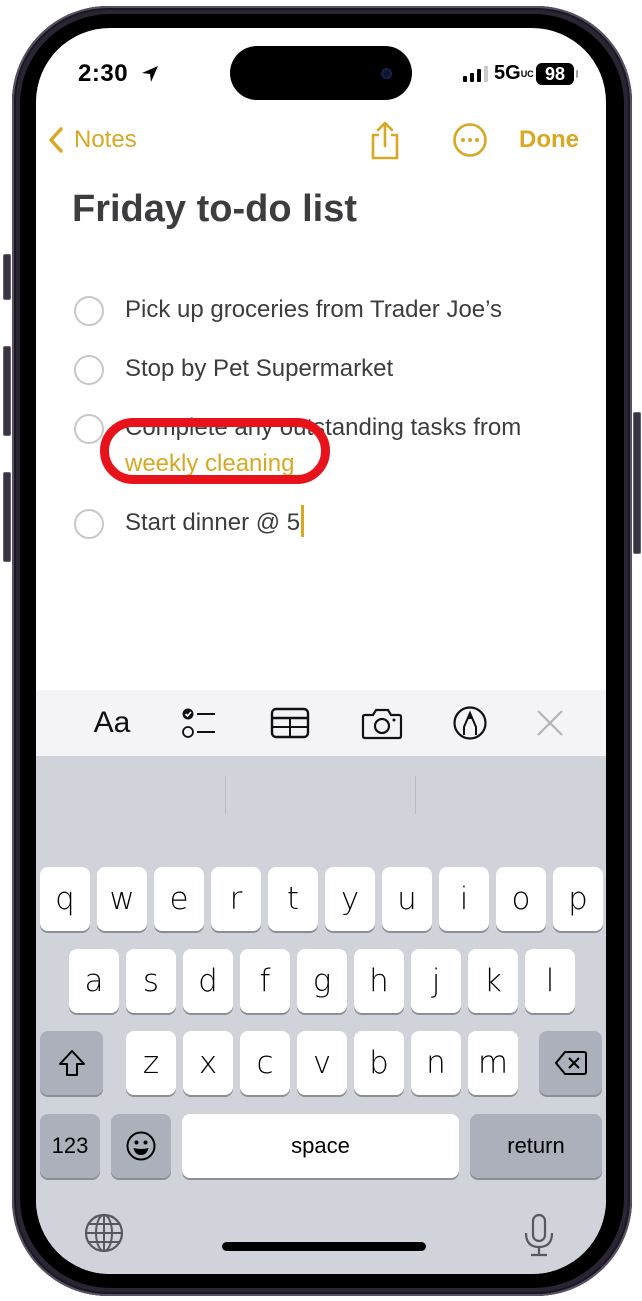 The height and width of the screenshot is (1301, 642). What do you see at coordinates (293, 899) in the screenshot?
I see `key-t: t` at bounding box center [293, 899].